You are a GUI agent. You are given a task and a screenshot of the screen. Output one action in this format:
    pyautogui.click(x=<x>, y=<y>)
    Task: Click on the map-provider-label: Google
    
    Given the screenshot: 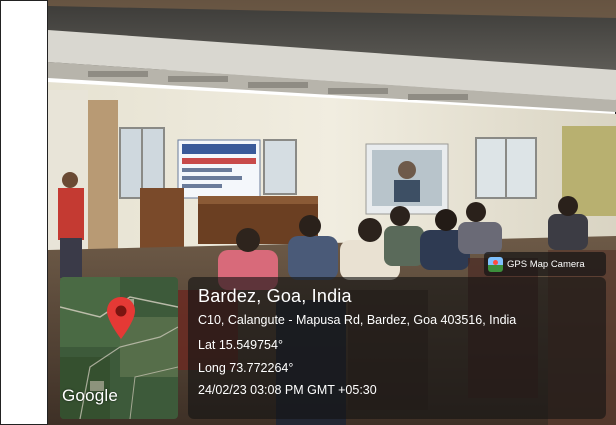 What is the action you would take?
    pyautogui.click(x=90, y=395)
    